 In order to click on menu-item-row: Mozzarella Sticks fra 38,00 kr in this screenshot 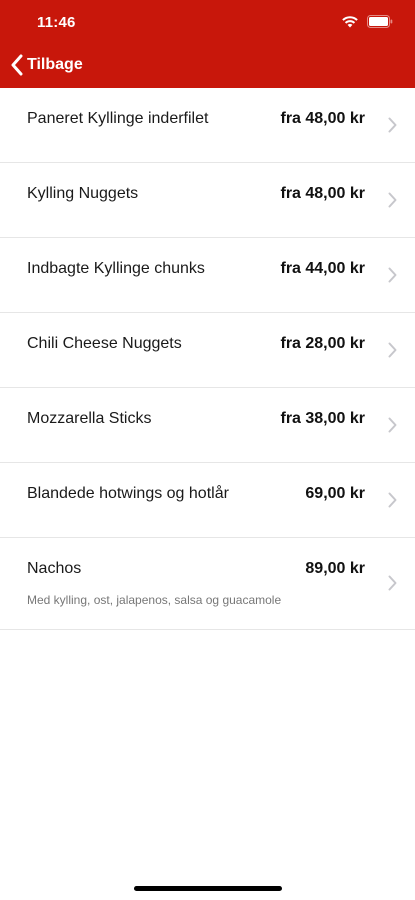, I will do `click(207, 425)`.